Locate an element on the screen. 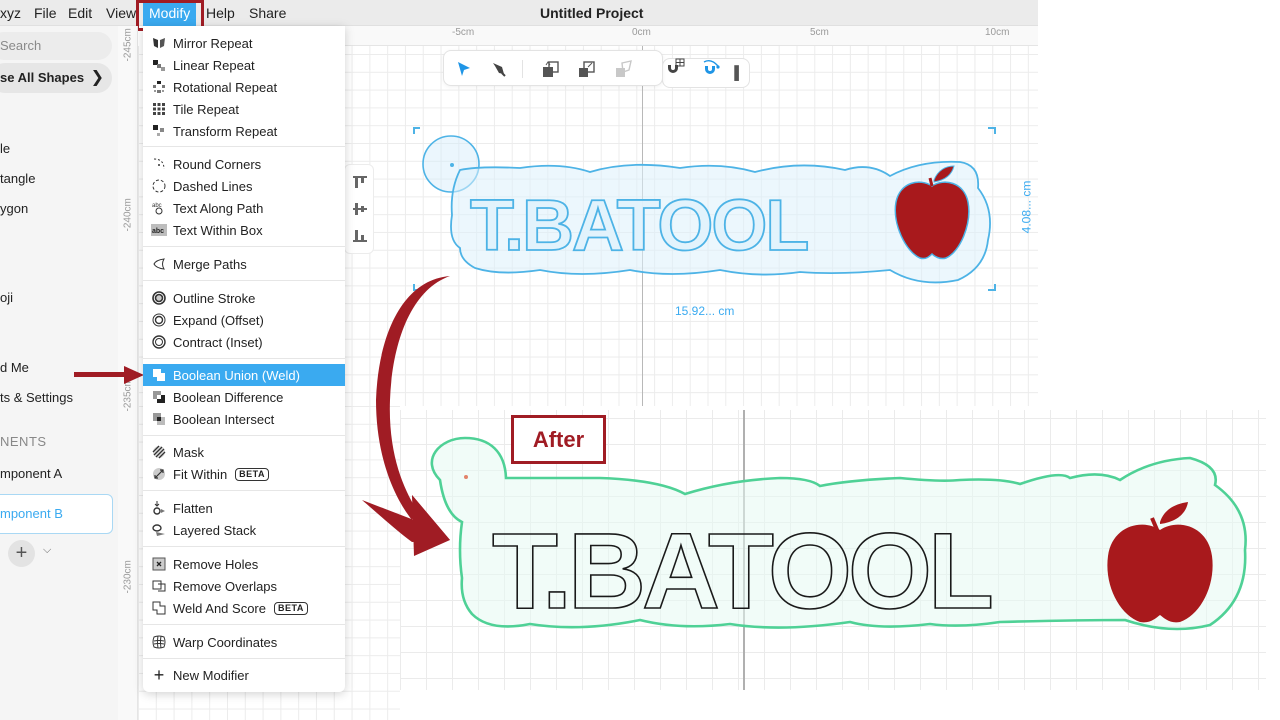 This screenshot has width=1280, height=720. menu-file: File is located at coordinates (45, 13).